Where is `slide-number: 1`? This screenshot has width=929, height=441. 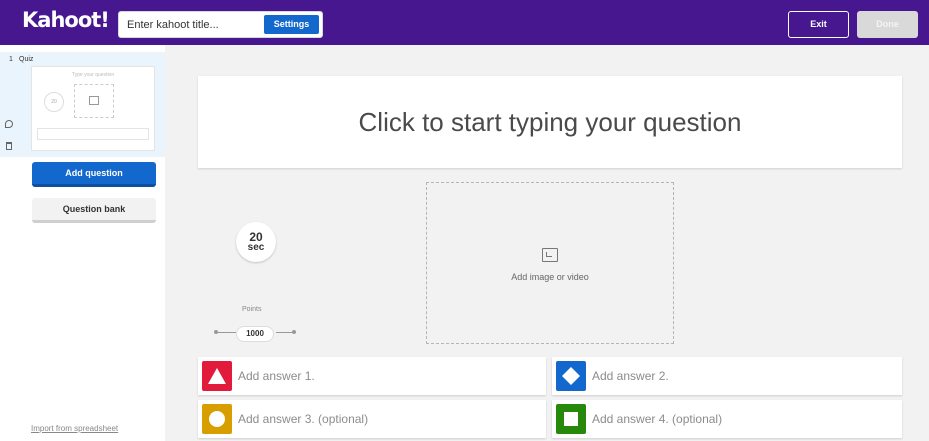 slide-number: 1 is located at coordinates (11, 59).